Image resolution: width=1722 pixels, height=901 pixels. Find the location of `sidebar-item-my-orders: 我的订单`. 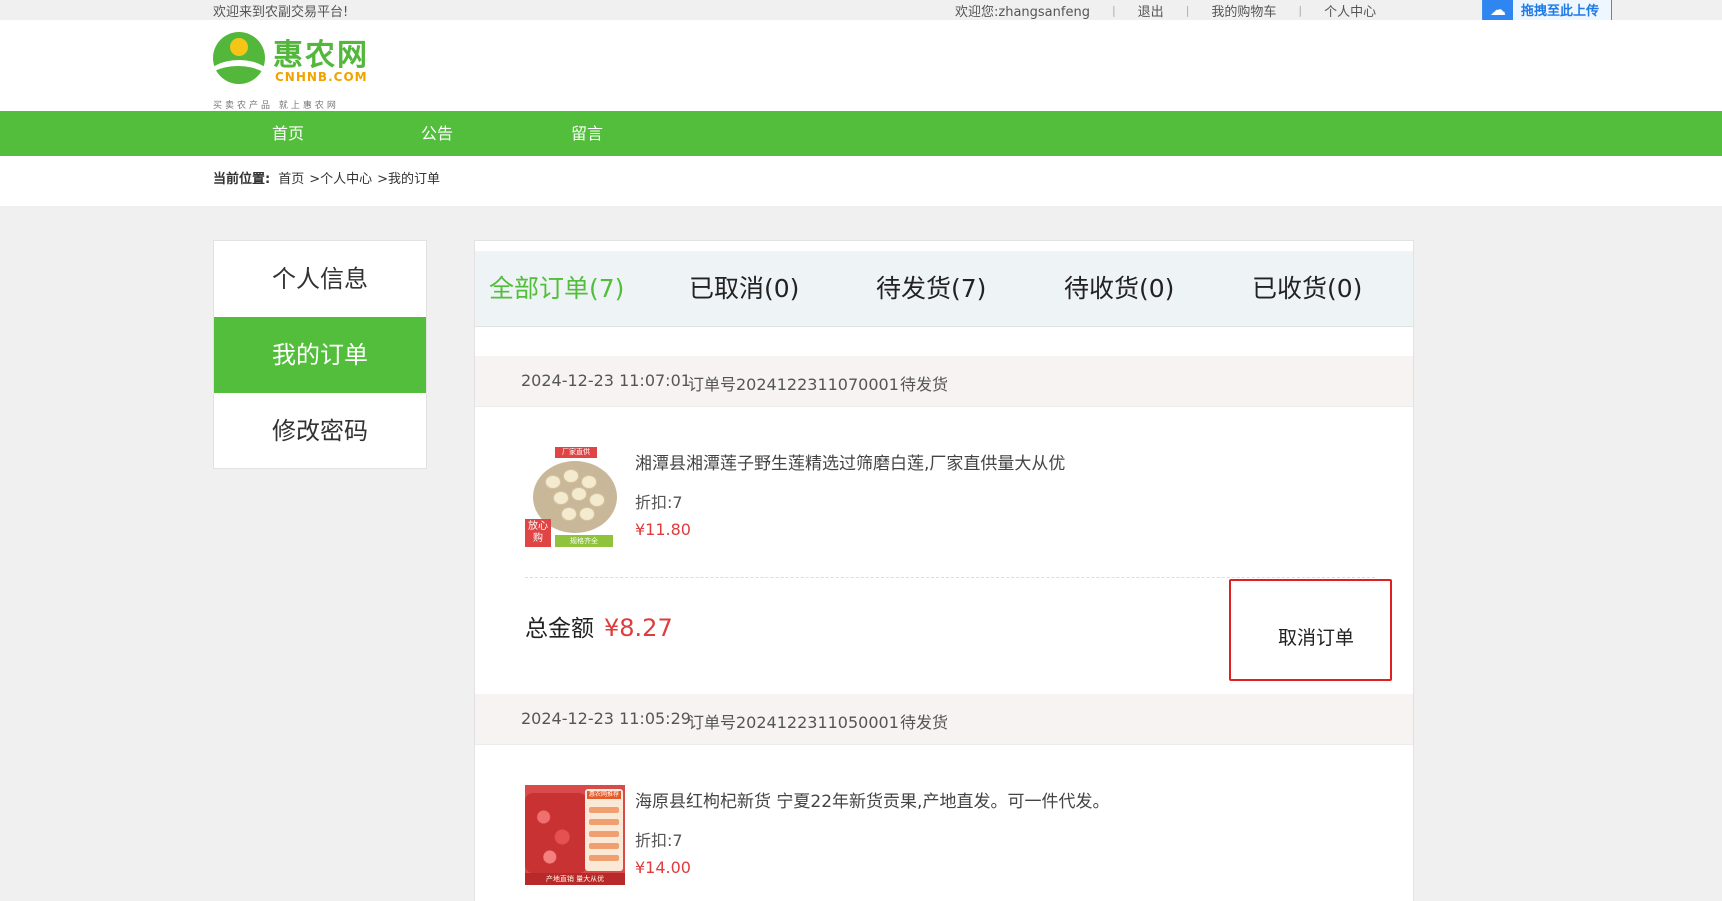

sidebar-item-my-orders: 我的订单 is located at coordinates (320, 355).